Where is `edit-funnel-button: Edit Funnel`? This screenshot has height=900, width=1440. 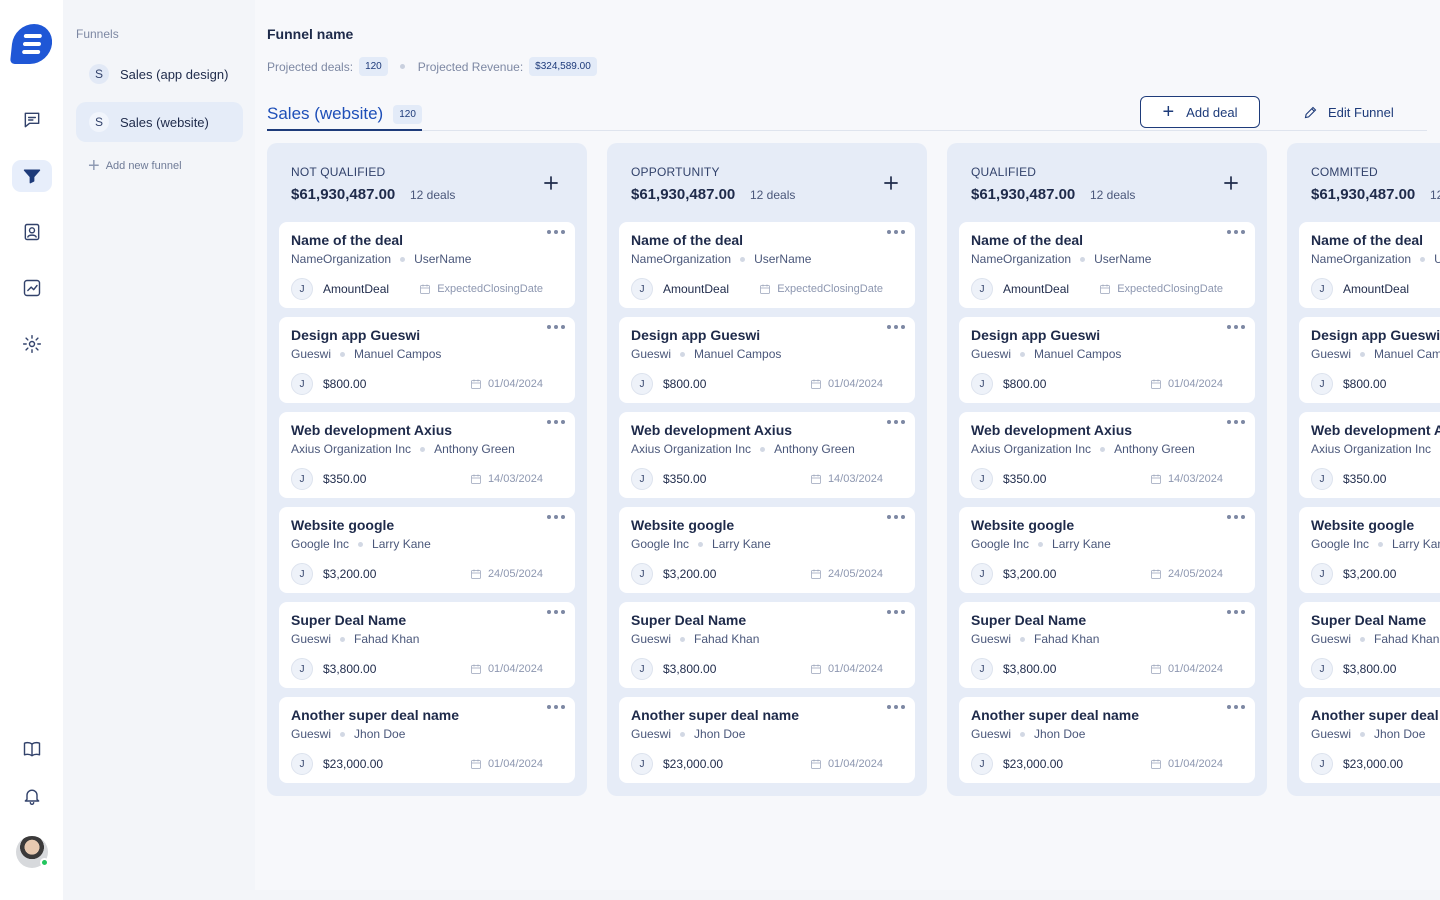 edit-funnel-button: Edit Funnel is located at coordinates (1348, 112).